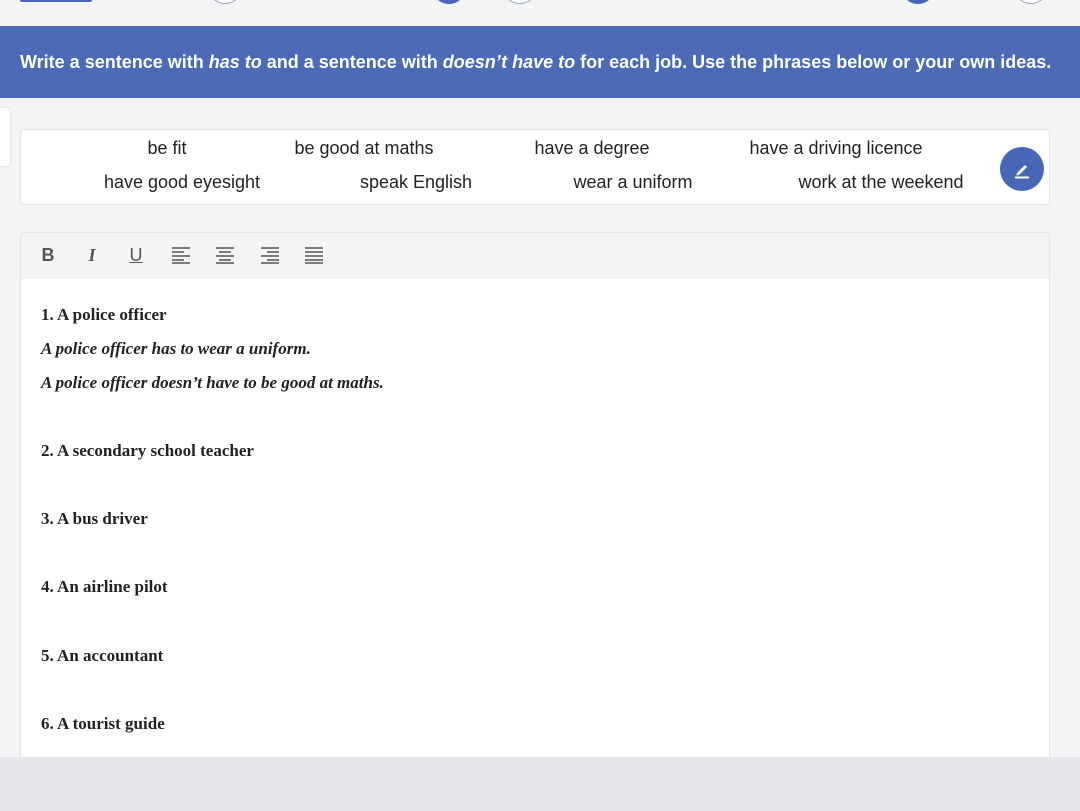 The width and height of the screenshot is (1080, 811). What do you see at coordinates (102, 655) in the screenshot?
I see `job-heading: 5. An accountant` at bounding box center [102, 655].